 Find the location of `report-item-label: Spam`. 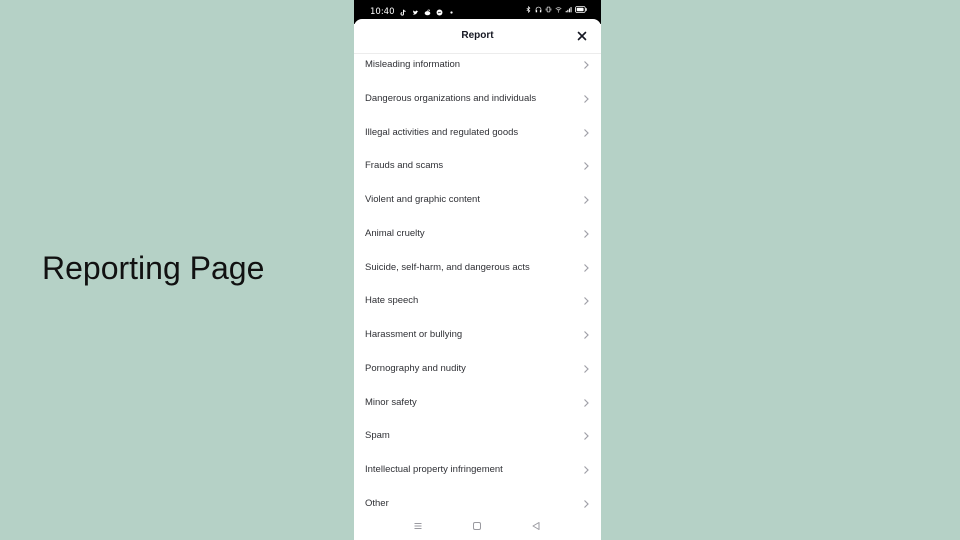

report-item-label: Spam is located at coordinates (377, 436).